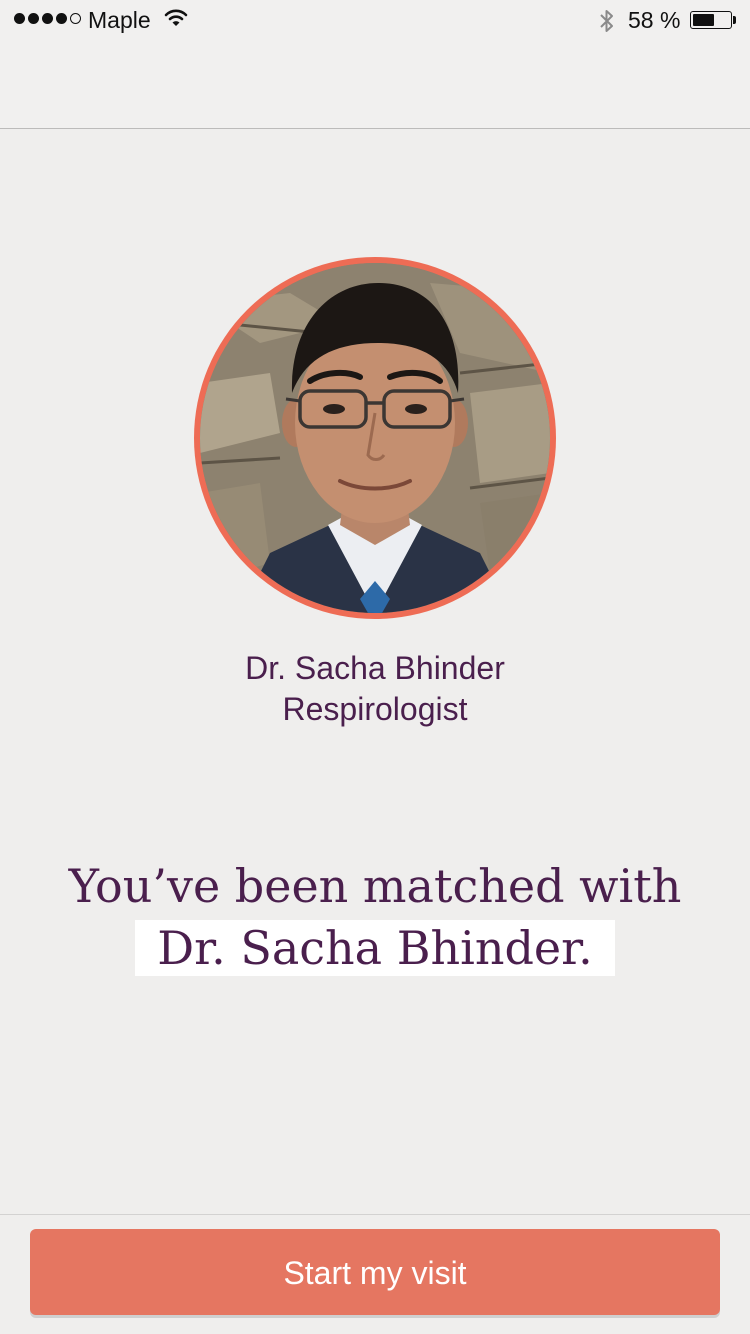 The image size is (750, 1334). What do you see at coordinates (375, 948) in the screenshot?
I see `headline-doctor-name-highlight: Dr. Sacha Bhinder.` at bounding box center [375, 948].